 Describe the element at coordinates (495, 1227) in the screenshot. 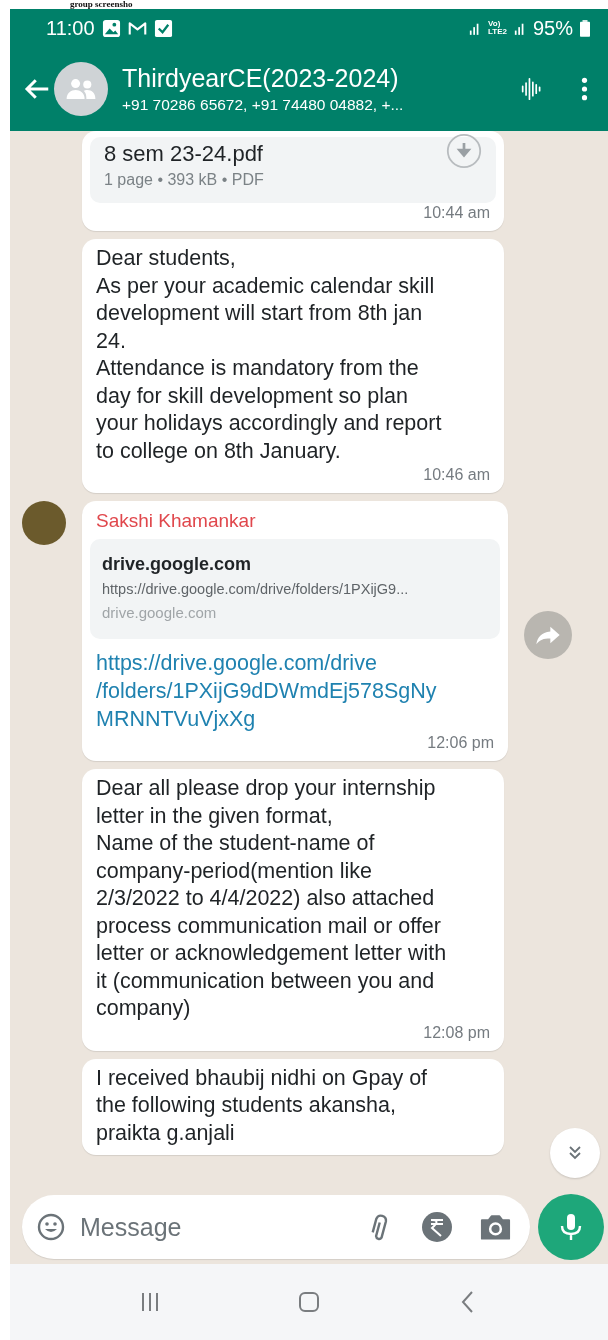

I see `camera-icon` at that location.